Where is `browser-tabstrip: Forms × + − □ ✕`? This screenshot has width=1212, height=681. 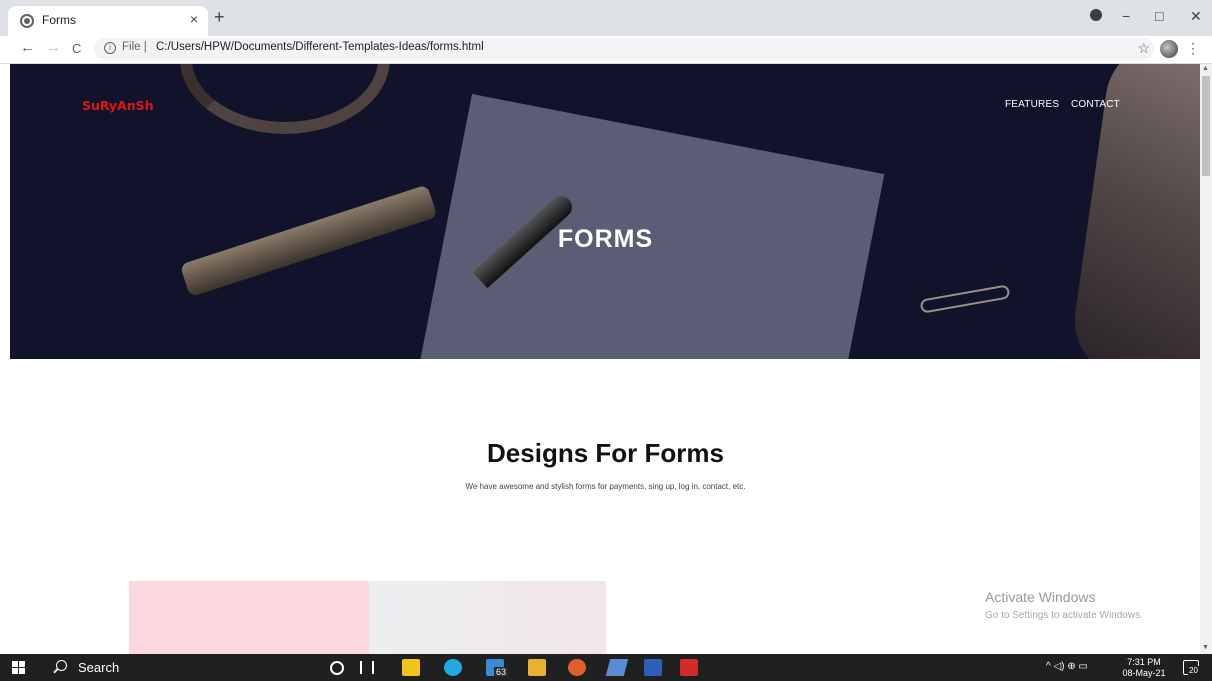 browser-tabstrip: Forms × + − □ ✕ is located at coordinates (606, 18).